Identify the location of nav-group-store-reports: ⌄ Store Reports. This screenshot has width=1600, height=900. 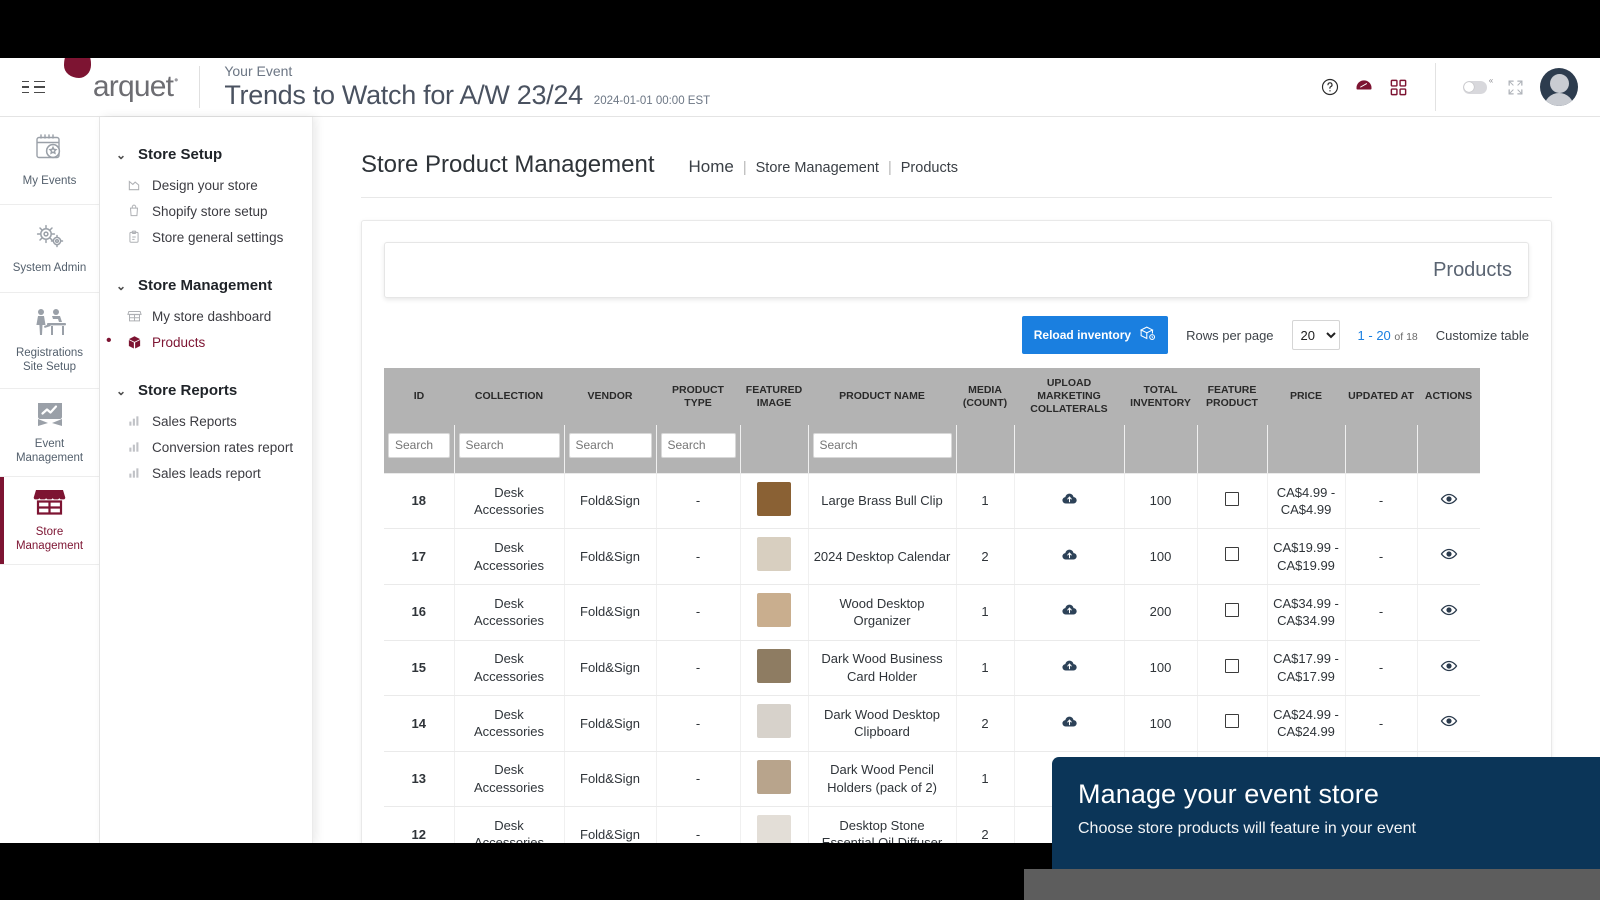
(206, 390).